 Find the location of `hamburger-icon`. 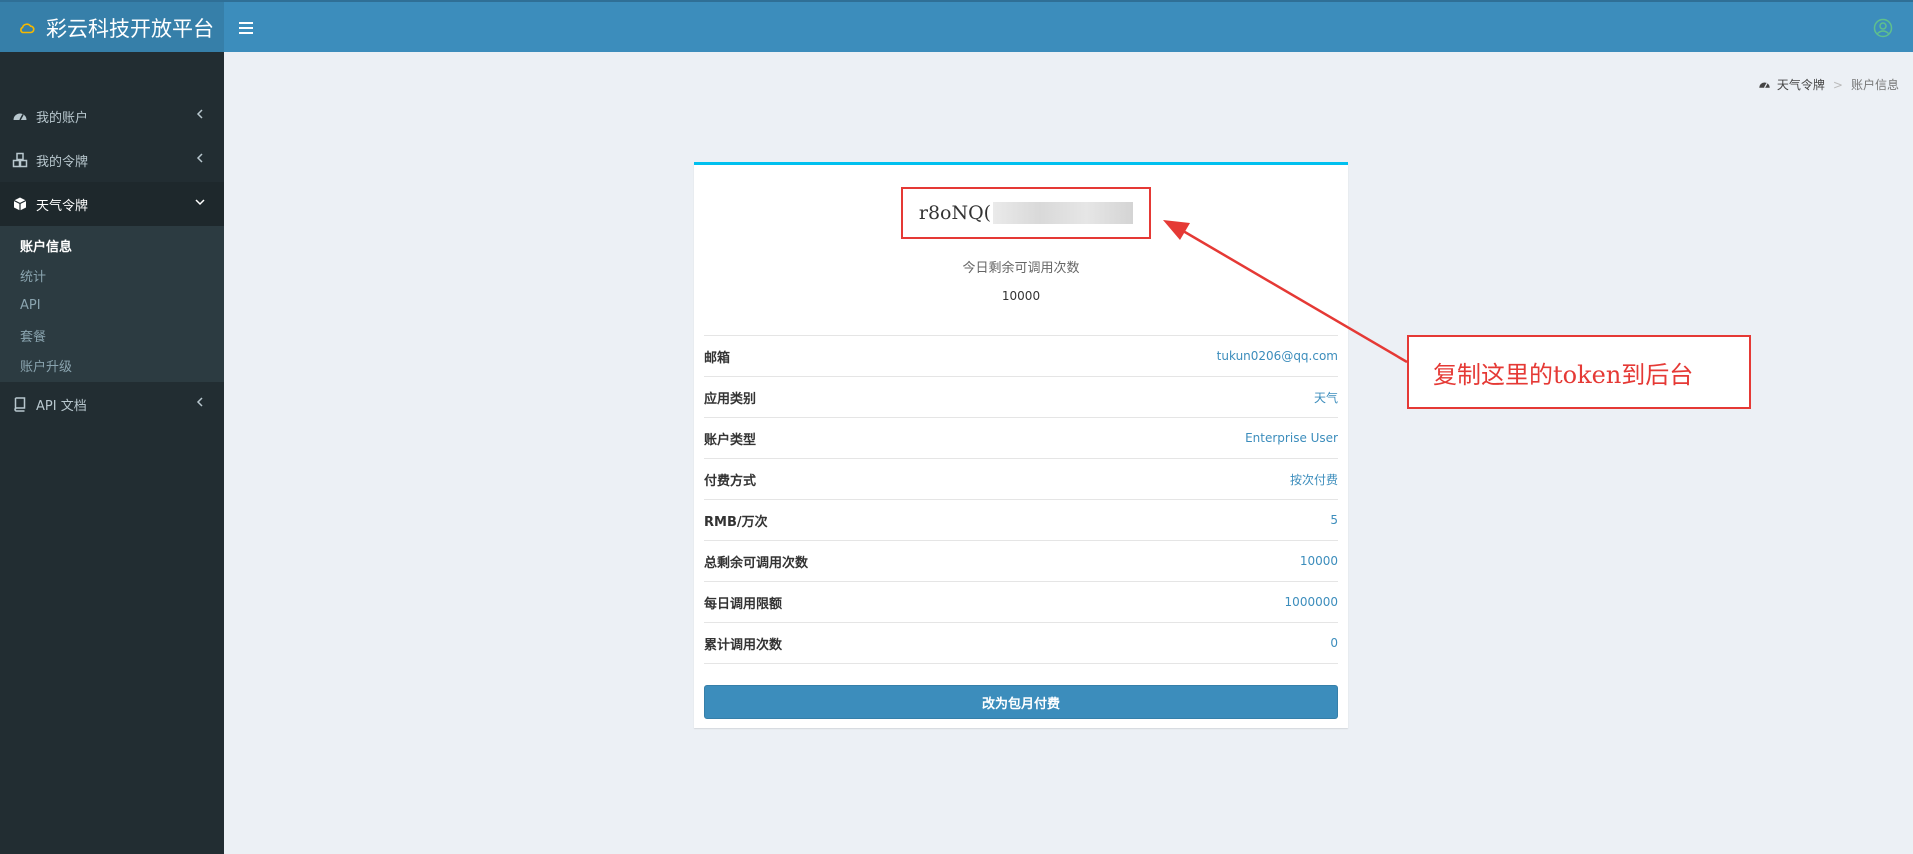

hamburger-icon is located at coordinates (246, 28).